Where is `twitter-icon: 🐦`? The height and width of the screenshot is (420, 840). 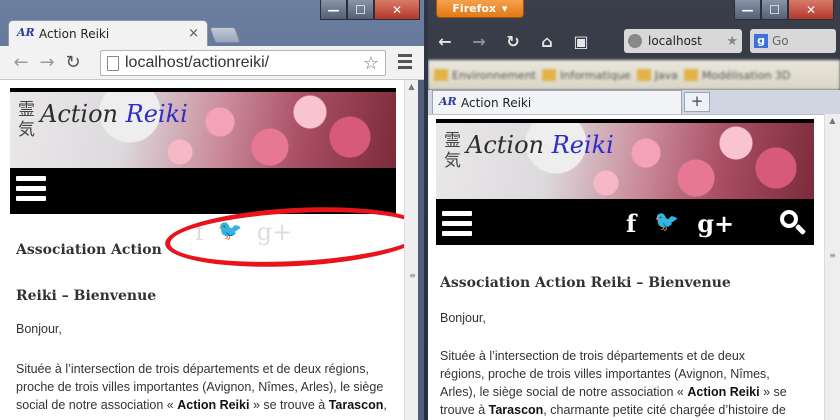 twitter-icon: 🐦 is located at coordinates (666, 223).